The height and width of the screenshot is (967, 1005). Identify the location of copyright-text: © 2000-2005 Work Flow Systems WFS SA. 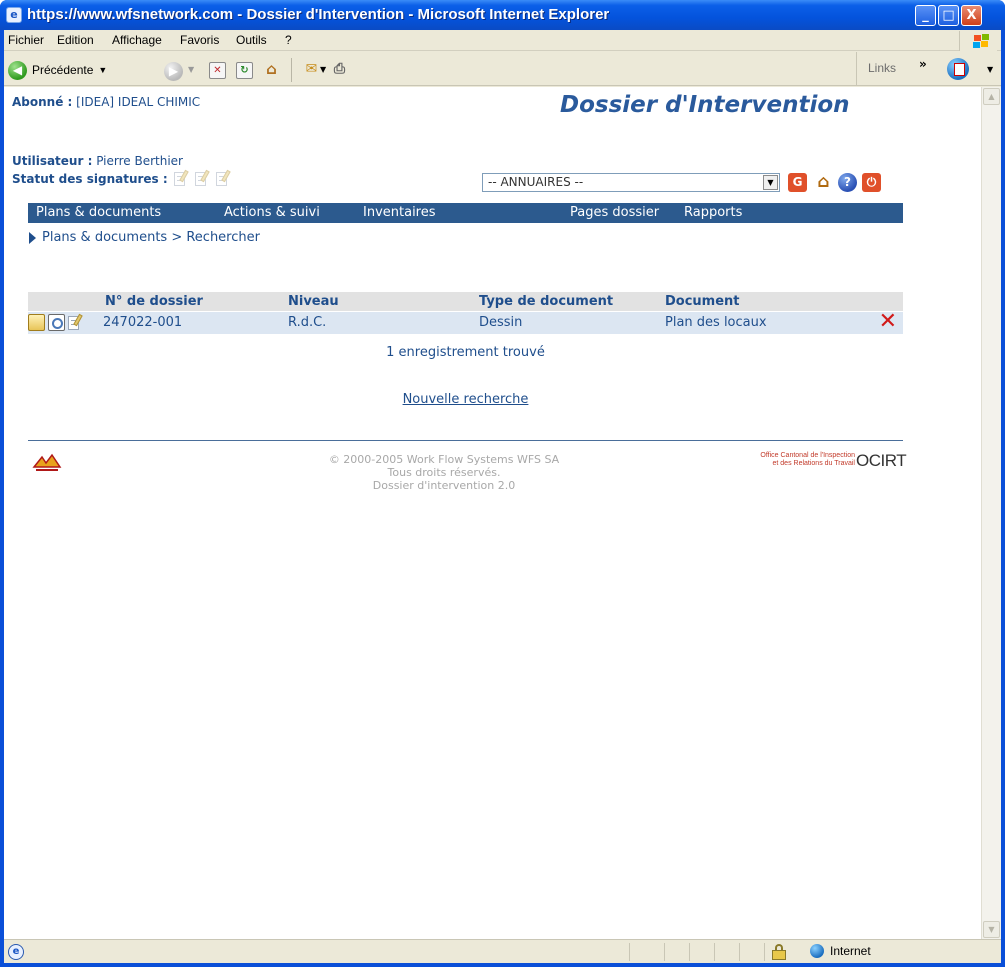
(444, 459).